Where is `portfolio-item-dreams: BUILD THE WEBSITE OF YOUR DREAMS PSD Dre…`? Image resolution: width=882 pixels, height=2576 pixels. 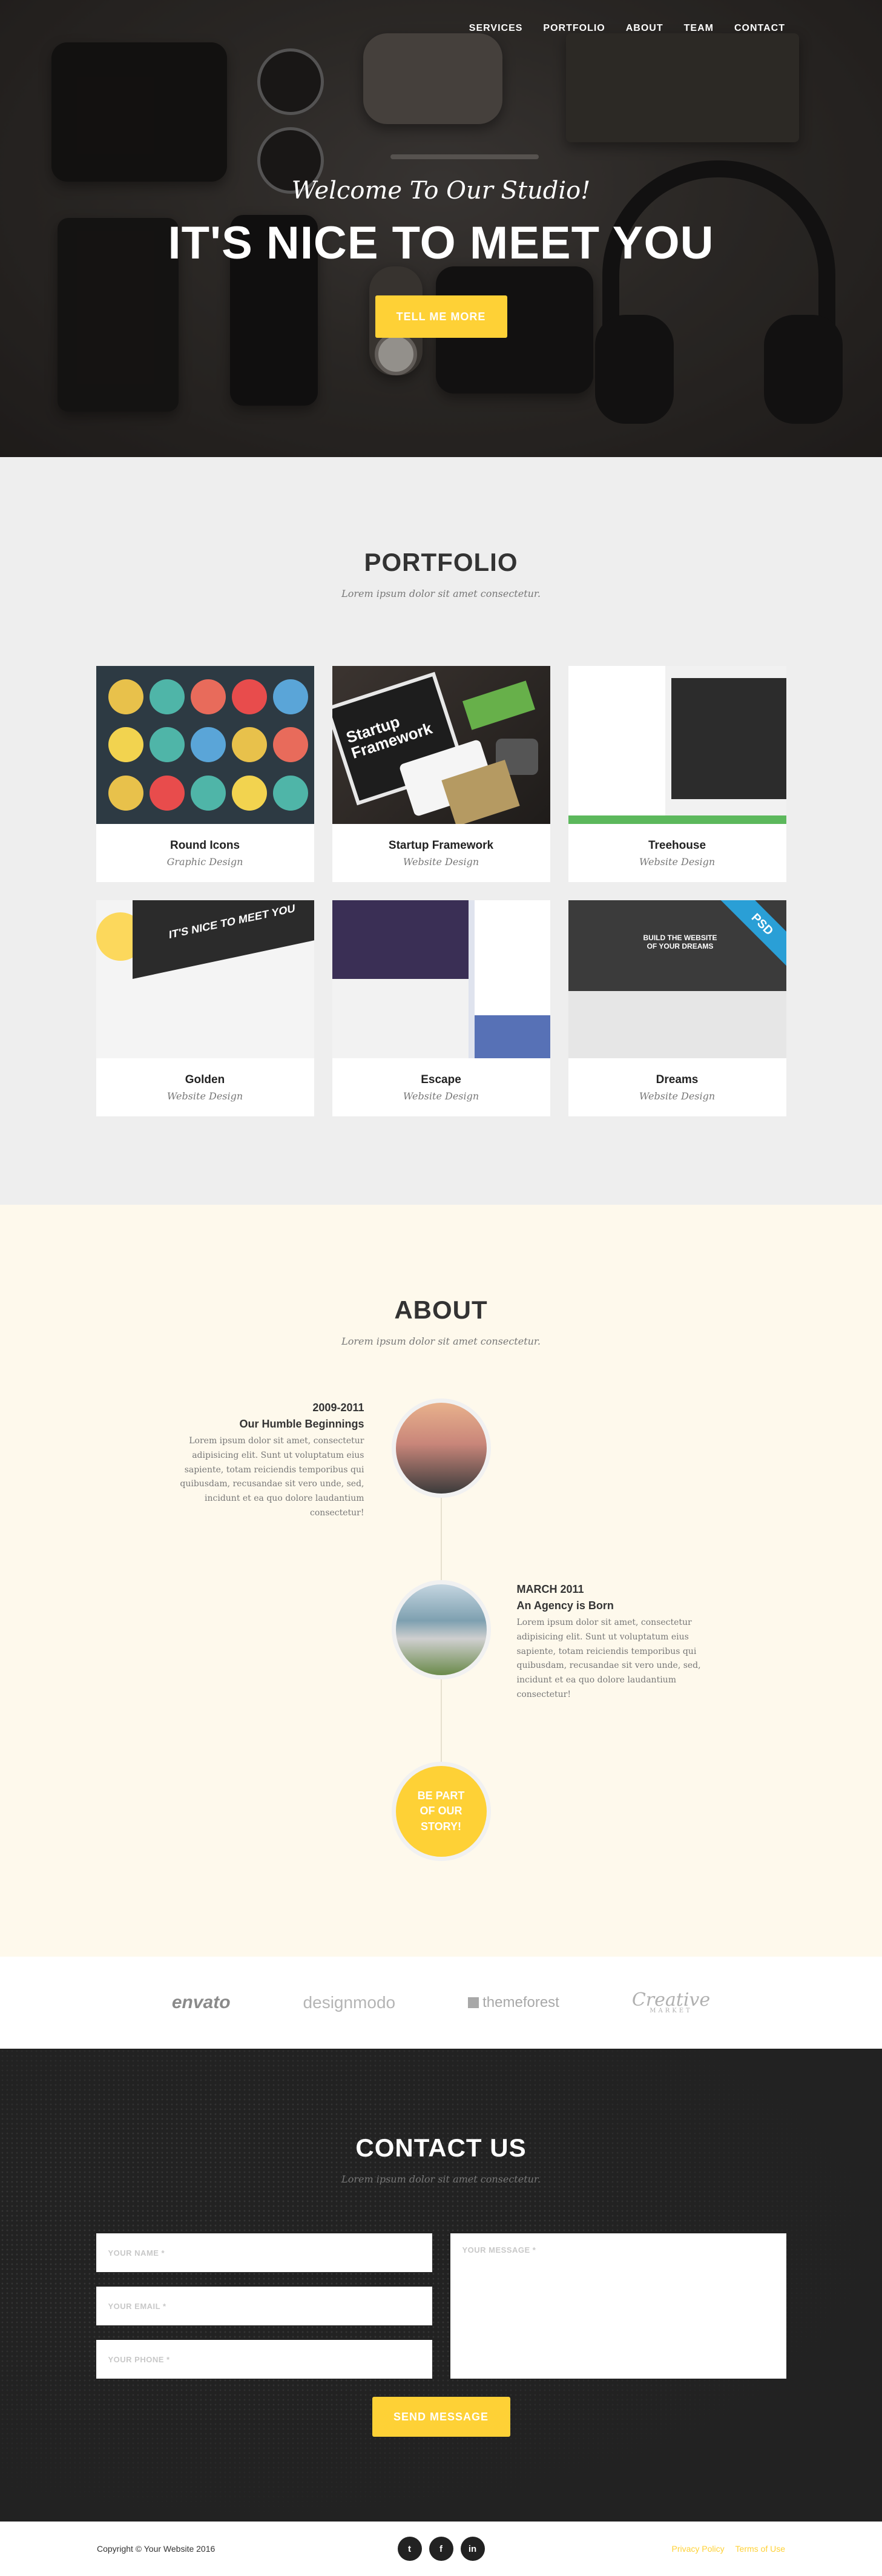 portfolio-item-dreams: BUILD THE WEBSITE OF YOUR DREAMS PSD Dre… is located at coordinates (677, 1008).